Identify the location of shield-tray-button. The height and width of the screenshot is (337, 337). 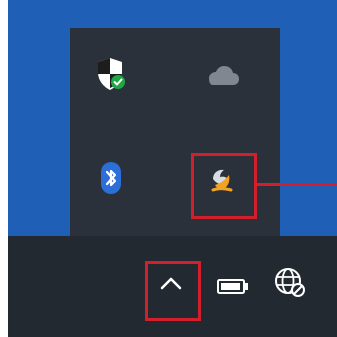
(110, 74).